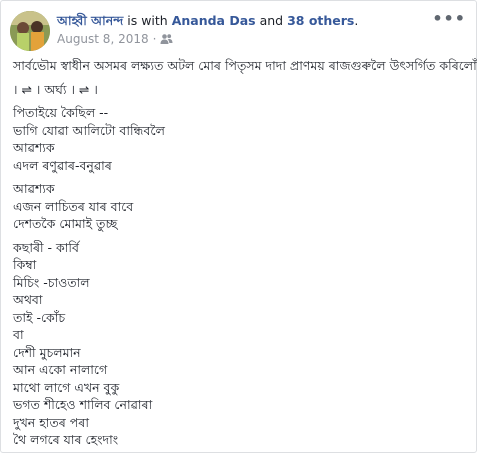  Describe the element at coordinates (46, 247) in the screenshot. I see `post-line: কছাৰী - কাৰ্বি` at that location.